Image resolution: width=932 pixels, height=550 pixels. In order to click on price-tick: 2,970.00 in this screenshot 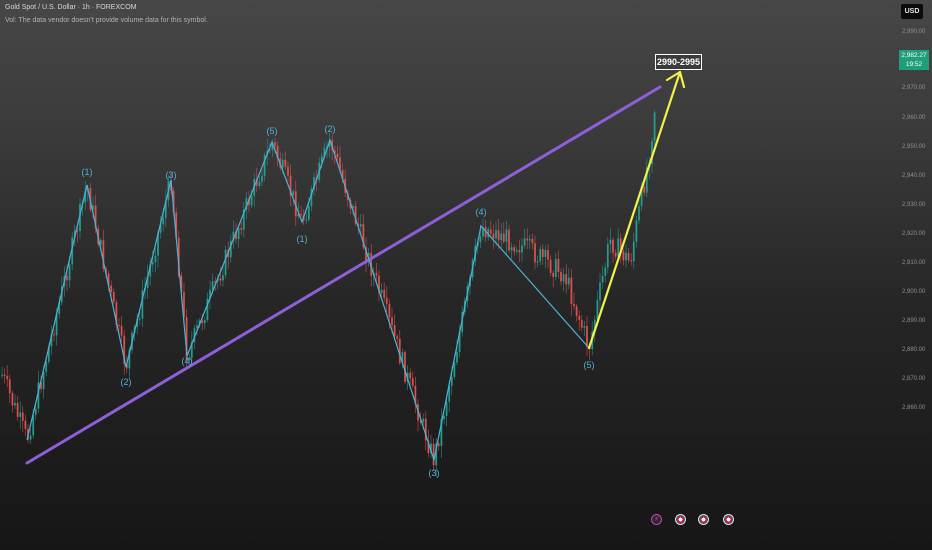, I will do `click(914, 88)`.